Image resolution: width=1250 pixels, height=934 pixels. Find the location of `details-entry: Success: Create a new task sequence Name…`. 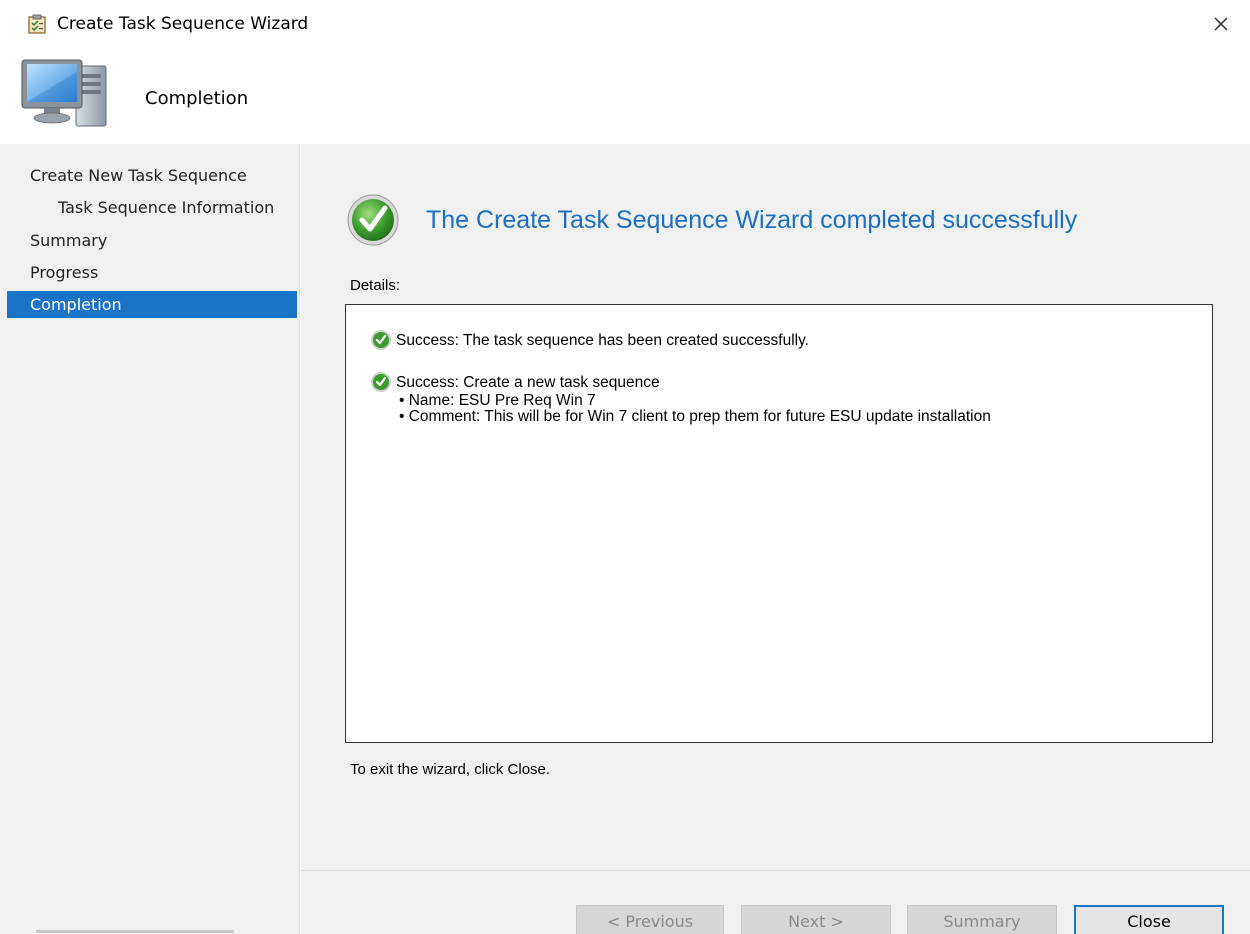

details-entry: Success: Create a new task sequence Name… is located at coordinates (680, 398).